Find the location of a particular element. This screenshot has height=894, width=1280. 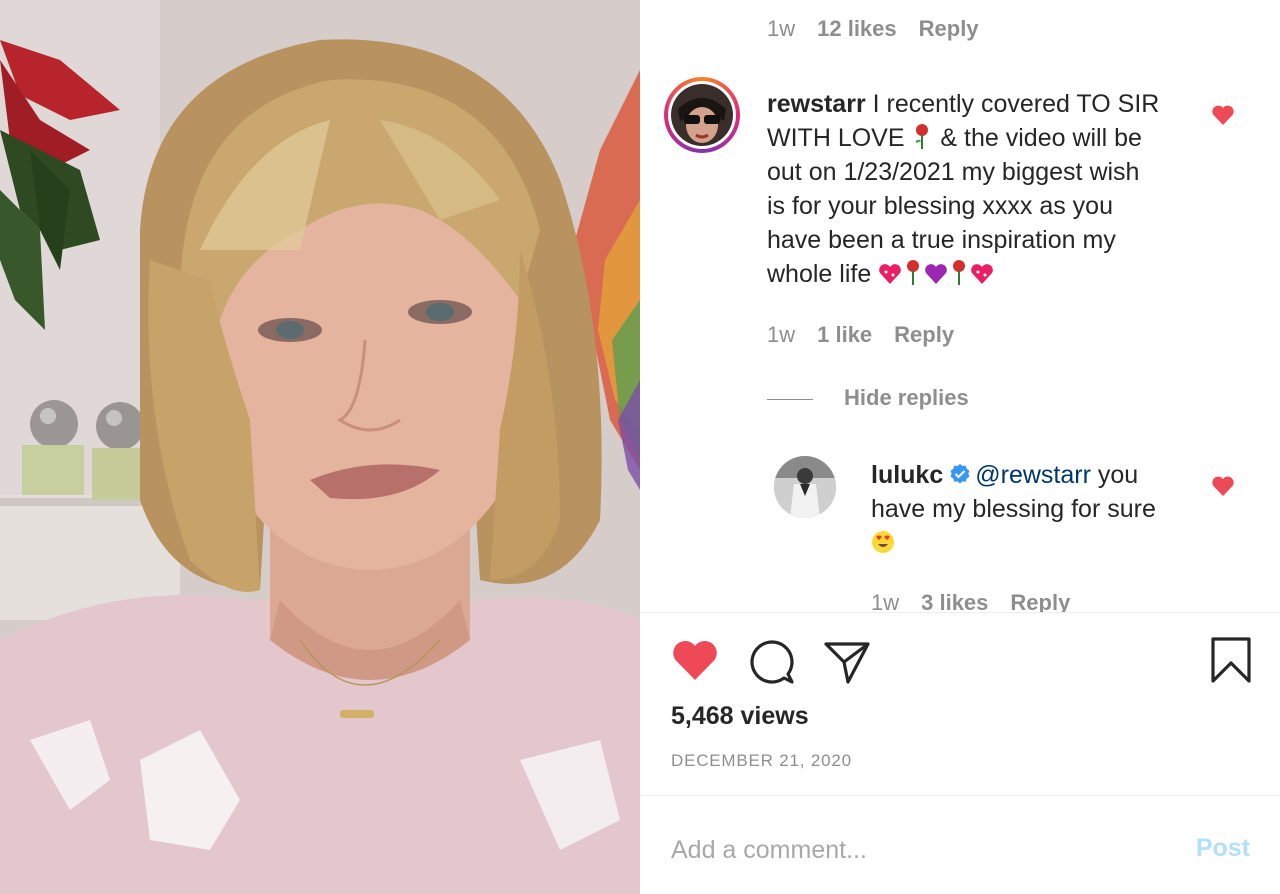

reply-text: have my blessing for sure is located at coordinates (1013, 509).